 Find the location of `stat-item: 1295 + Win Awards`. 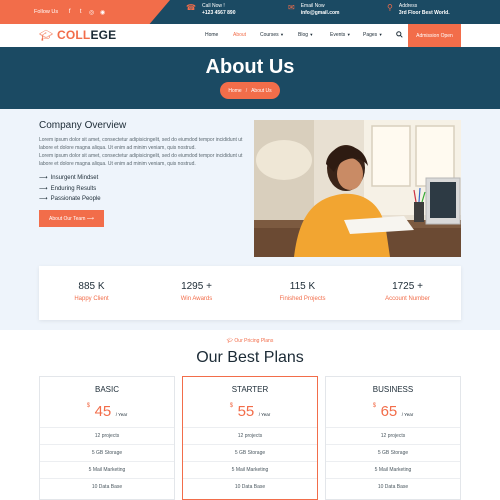

stat-item: 1295 + Win Awards is located at coordinates (196, 291).